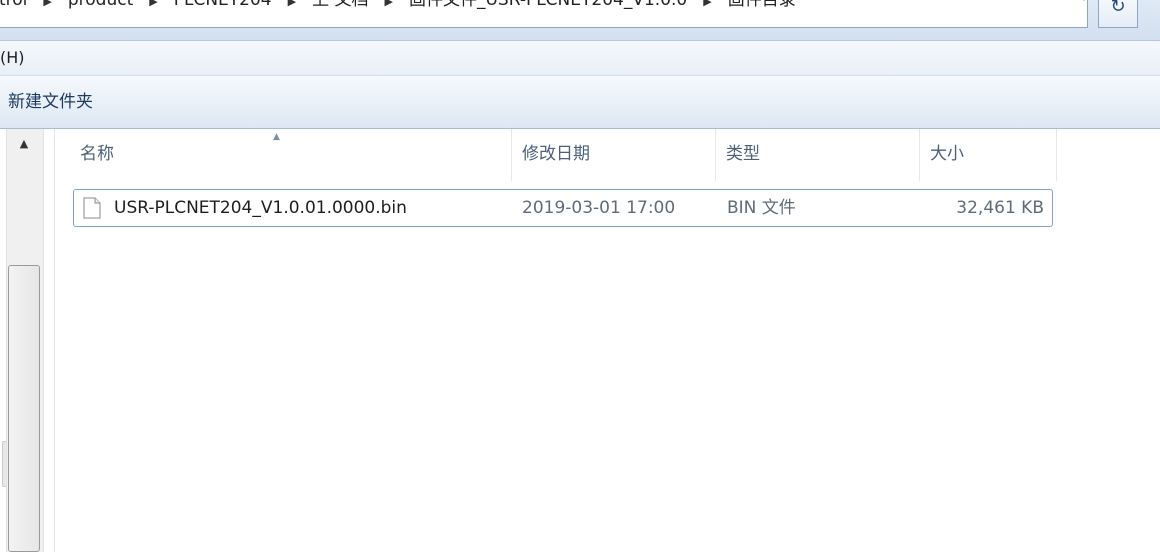  Describe the element at coordinates (743, 154) in the screenshot. I see `column-type-label: 类型` at that location.